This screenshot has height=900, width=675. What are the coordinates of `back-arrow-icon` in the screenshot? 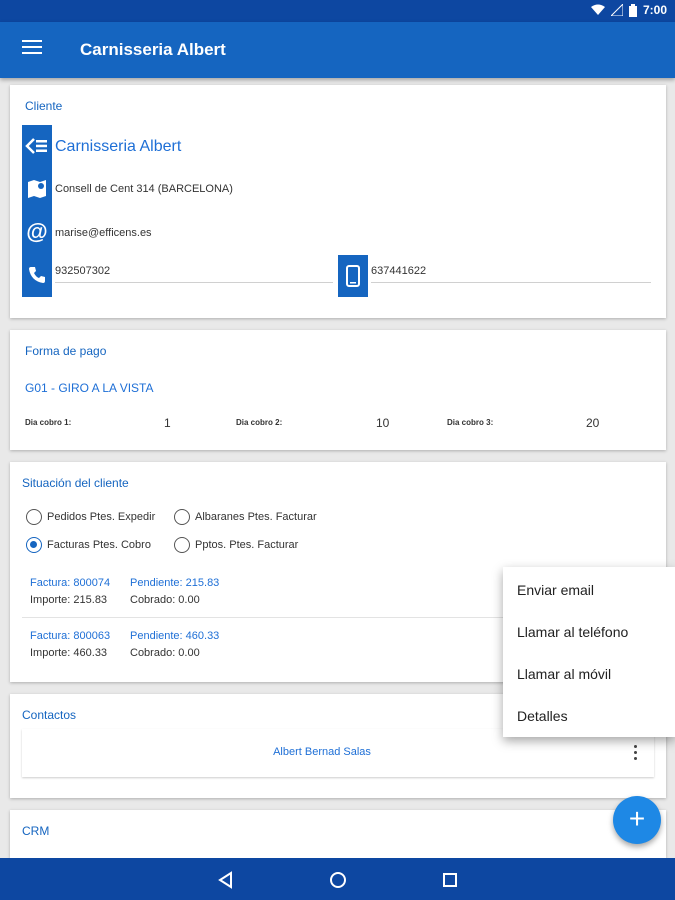 It's located at (37, 146).